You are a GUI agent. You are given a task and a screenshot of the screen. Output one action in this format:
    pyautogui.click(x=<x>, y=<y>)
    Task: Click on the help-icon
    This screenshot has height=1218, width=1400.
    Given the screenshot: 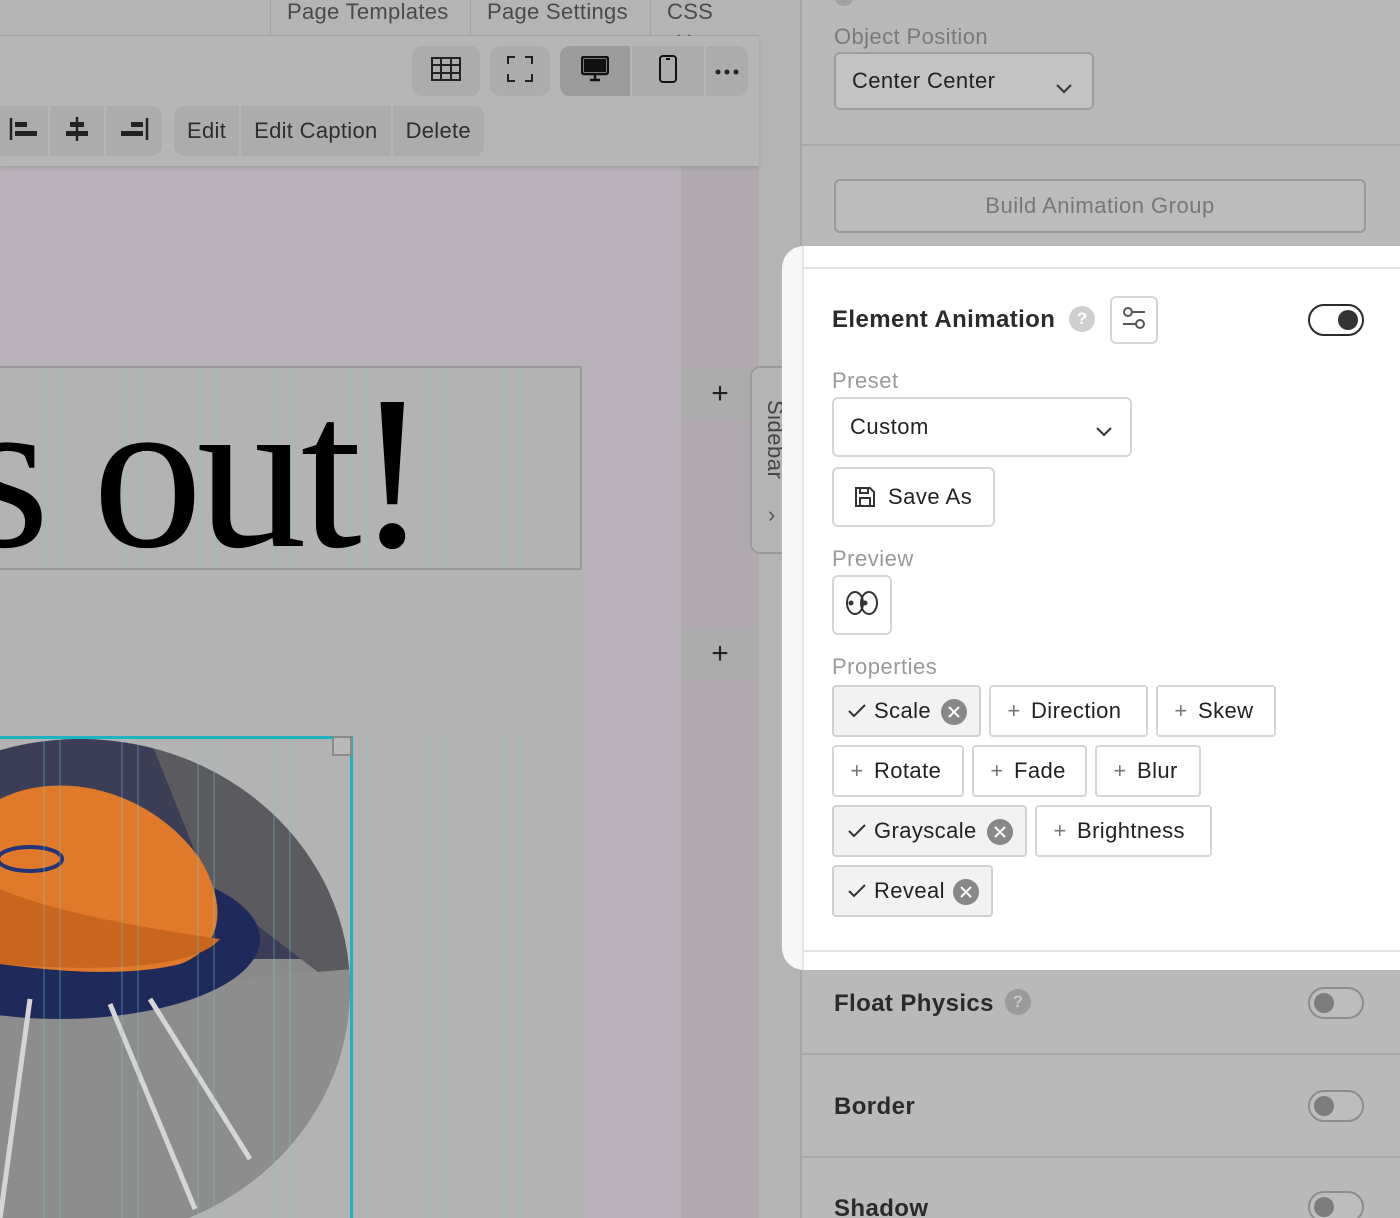 What is the action you would take?
    pyautogui.click(x=844, y=3)
    